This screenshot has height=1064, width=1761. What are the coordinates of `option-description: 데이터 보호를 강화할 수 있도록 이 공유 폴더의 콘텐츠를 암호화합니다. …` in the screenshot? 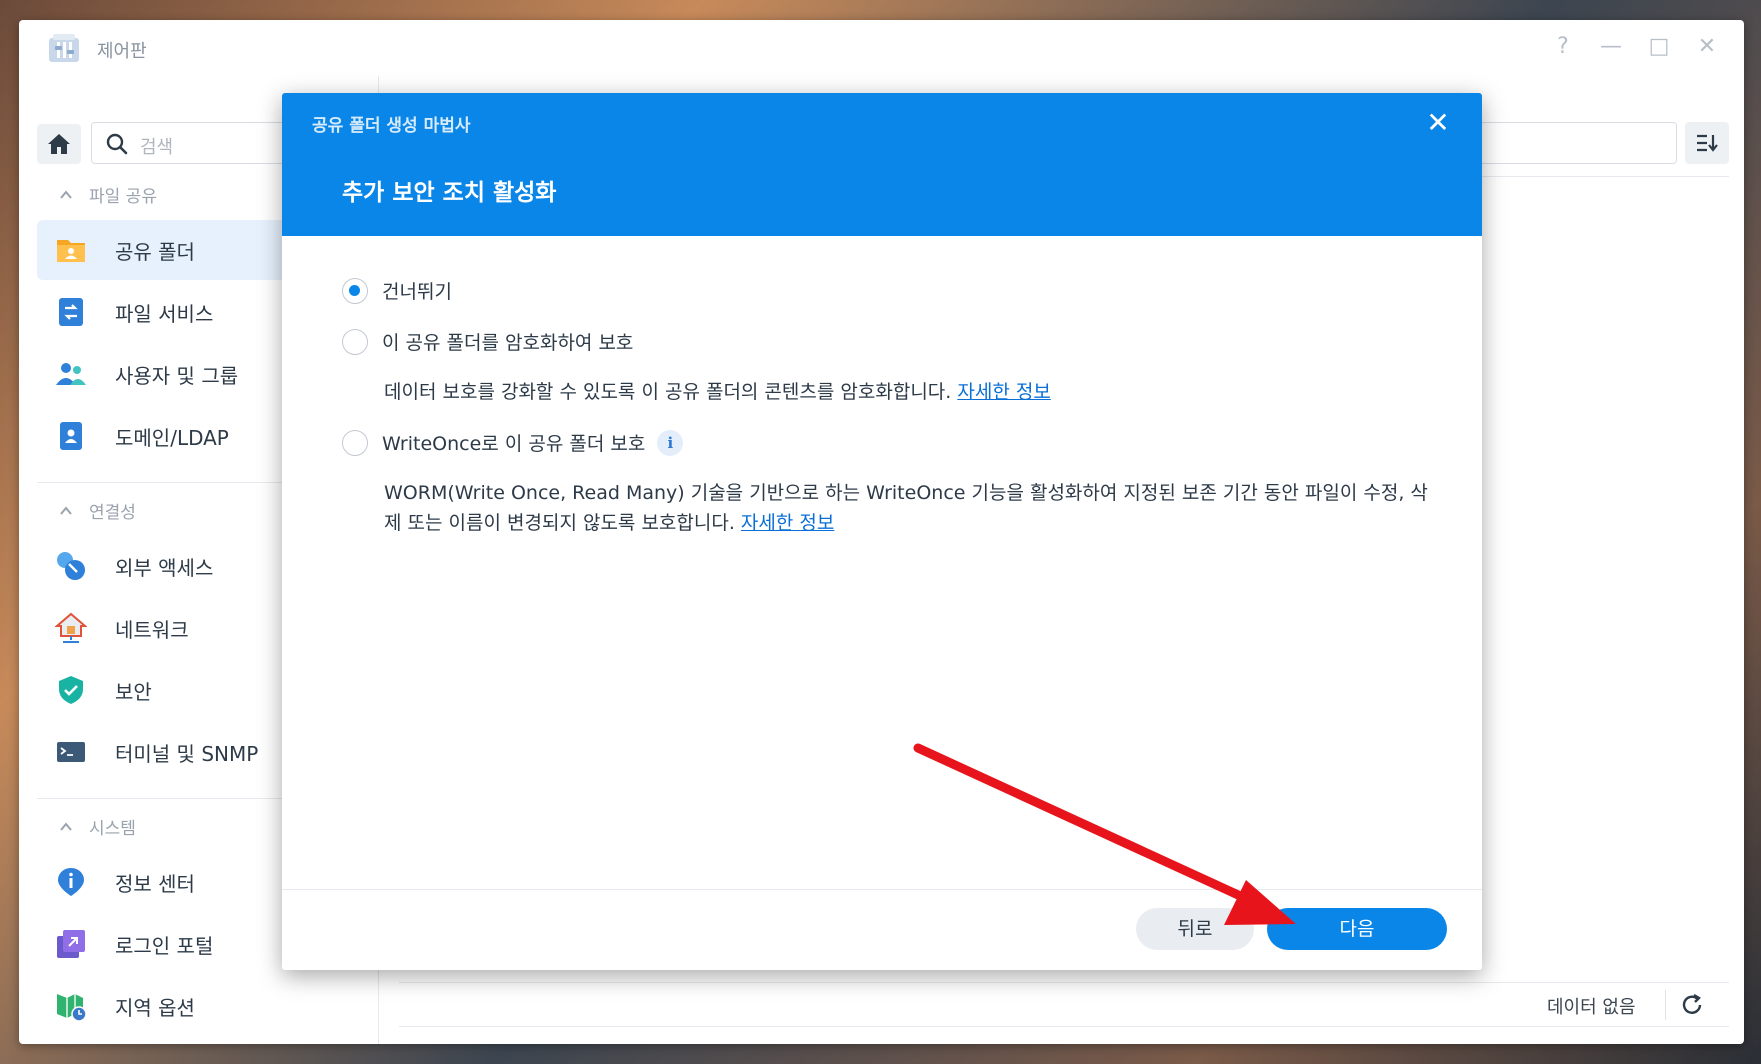 It's located at (909, 392).